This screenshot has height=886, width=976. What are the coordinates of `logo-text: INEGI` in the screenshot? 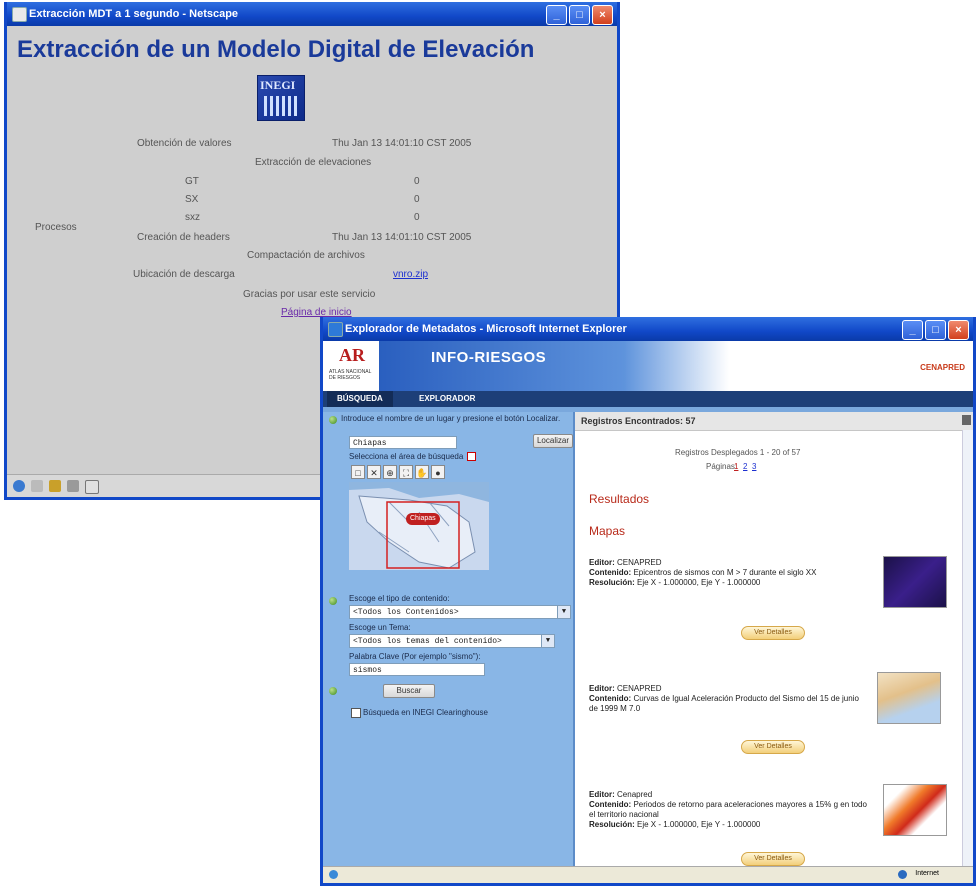 It's located at (278, 85).